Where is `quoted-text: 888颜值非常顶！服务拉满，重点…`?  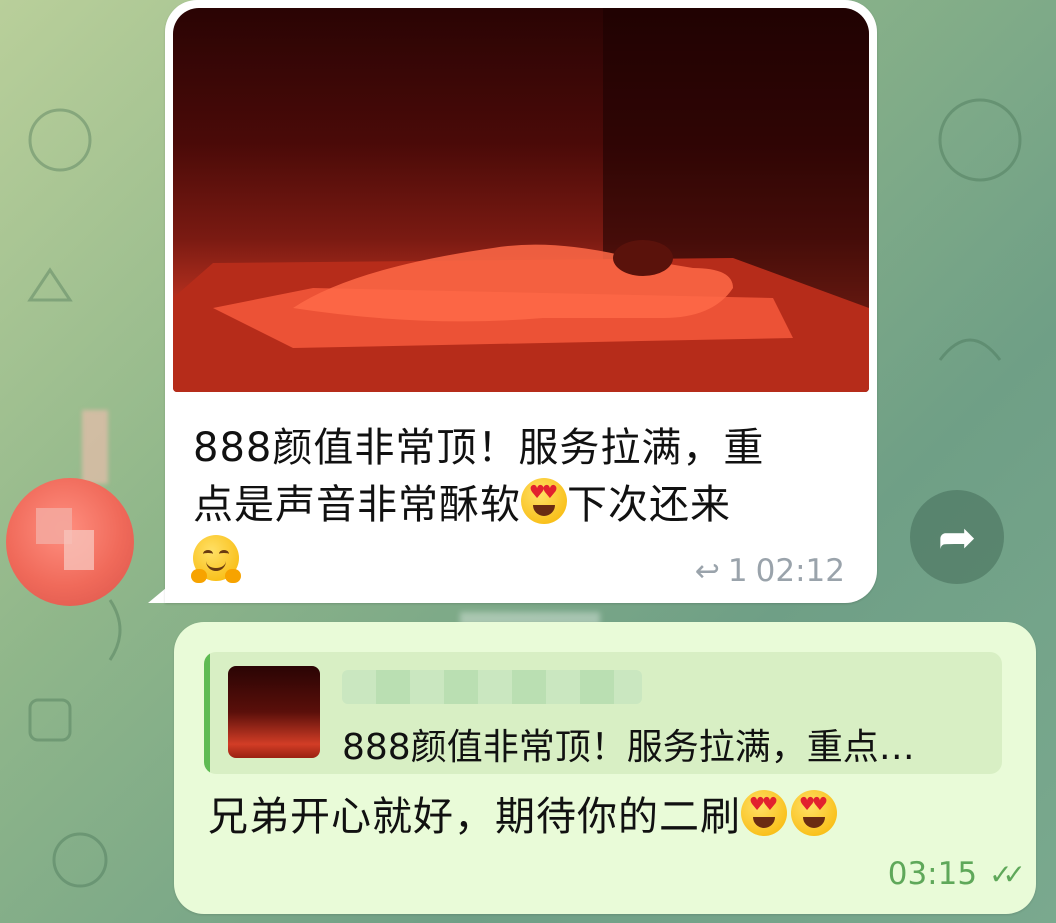 quoted-text: 888颜值非常顶！服务拉满，重点… is located at coordinates (628, 747).